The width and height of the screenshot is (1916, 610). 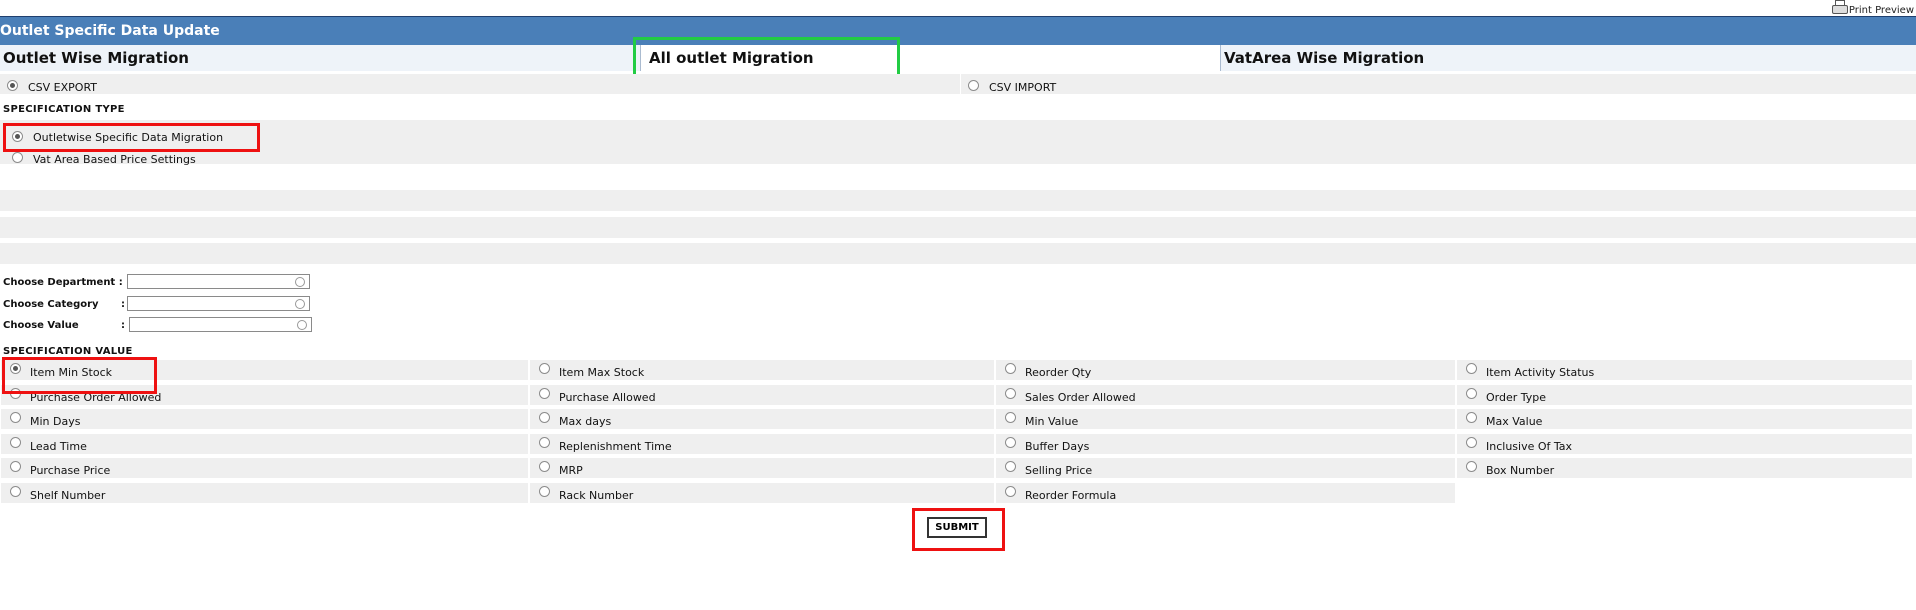 I want to click on option-label: Rack Number, so click(x=596, y=495).